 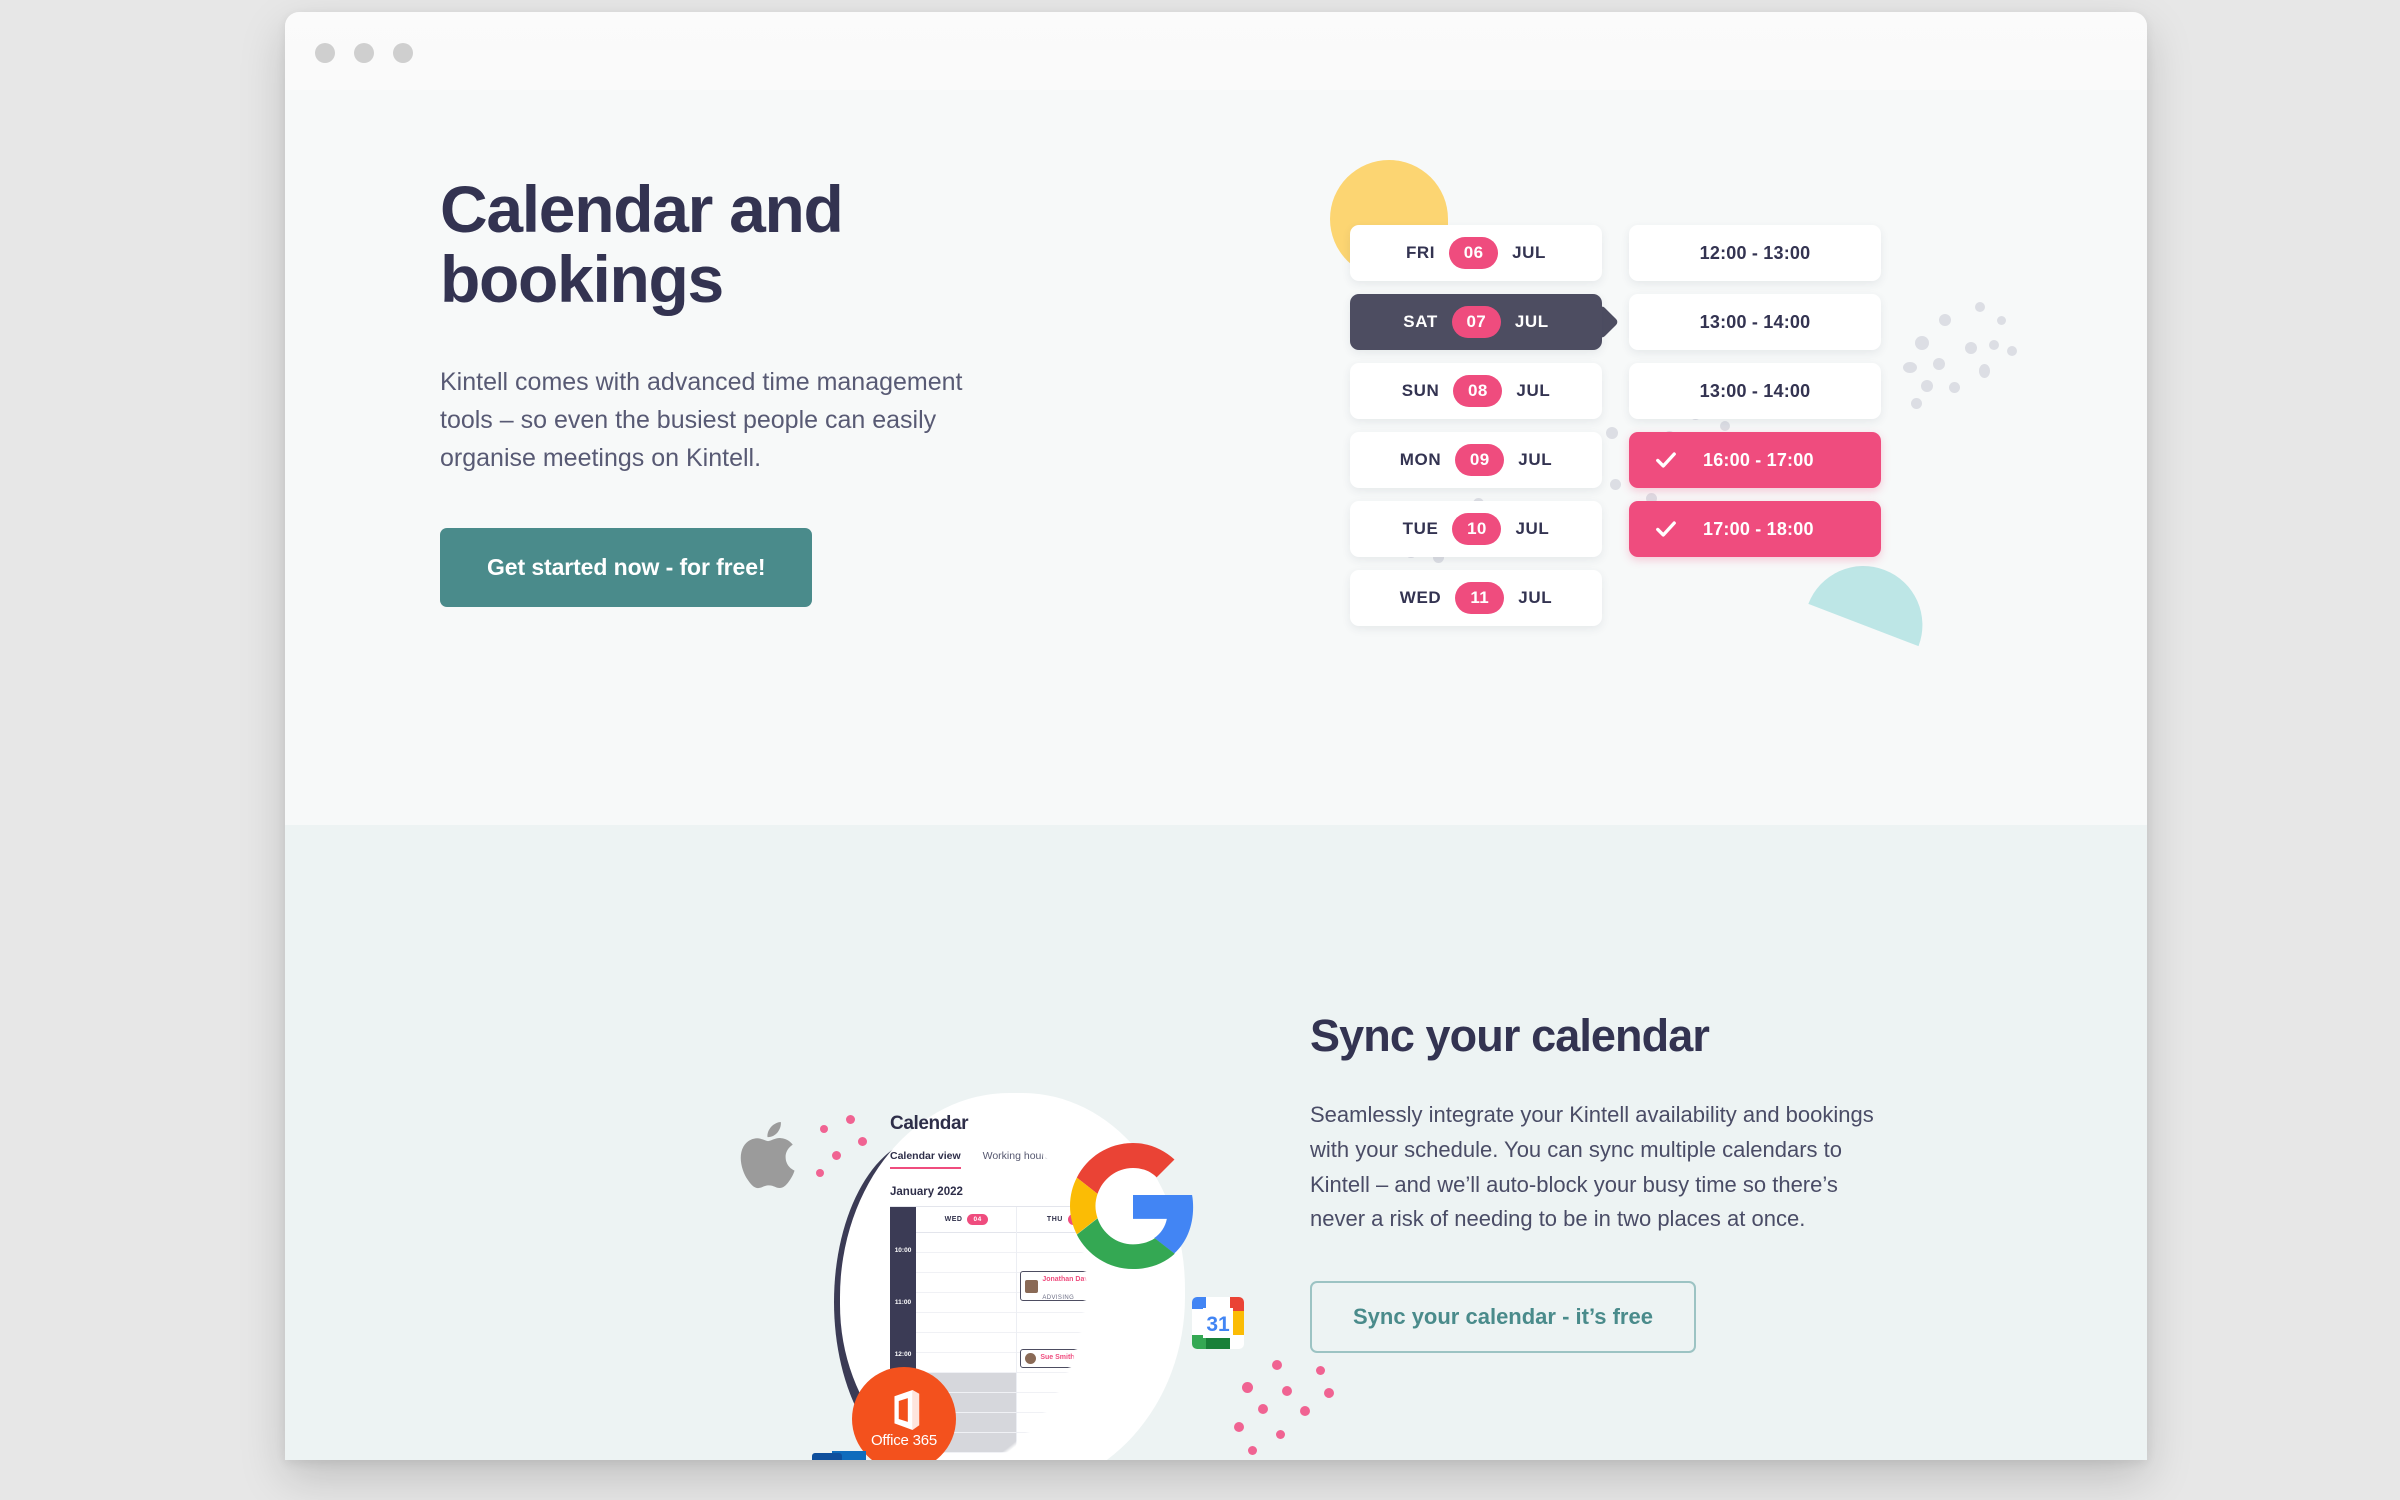 I want to click on mock-event-mark: Mark, so click(x=1168, y=1453).